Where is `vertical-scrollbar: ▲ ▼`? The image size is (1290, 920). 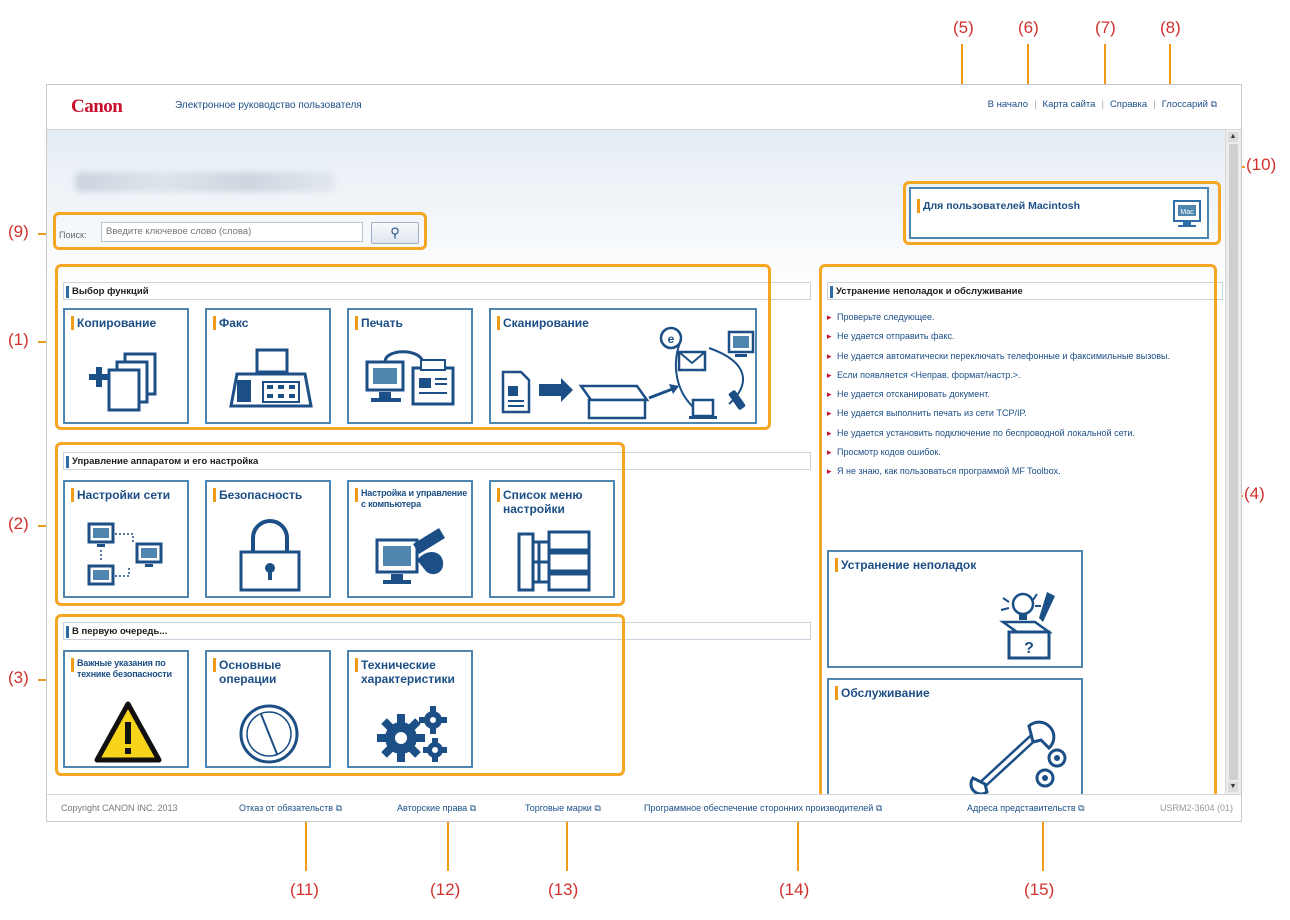
vertical-scrollbar: ▲ ▼ is located at coordinates (1233, 462).